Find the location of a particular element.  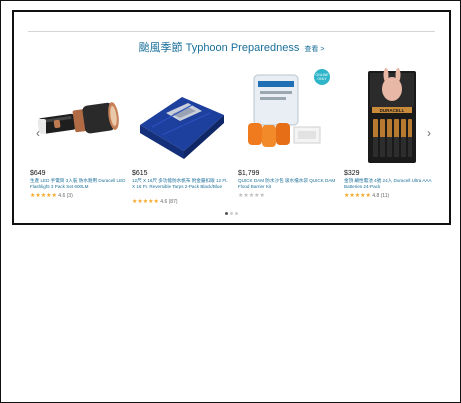

svg-text: DURACELL is located at coordinates (392, 110).